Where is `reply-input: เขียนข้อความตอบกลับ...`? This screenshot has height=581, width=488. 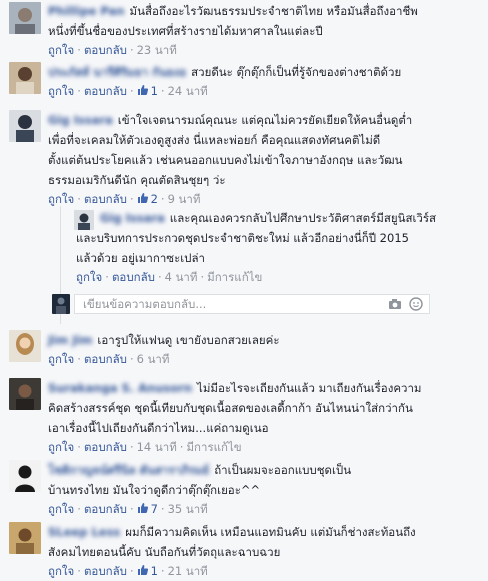 reply-input: เขียนข้อความตอบกลับ... is located at coordinates (252, 304).